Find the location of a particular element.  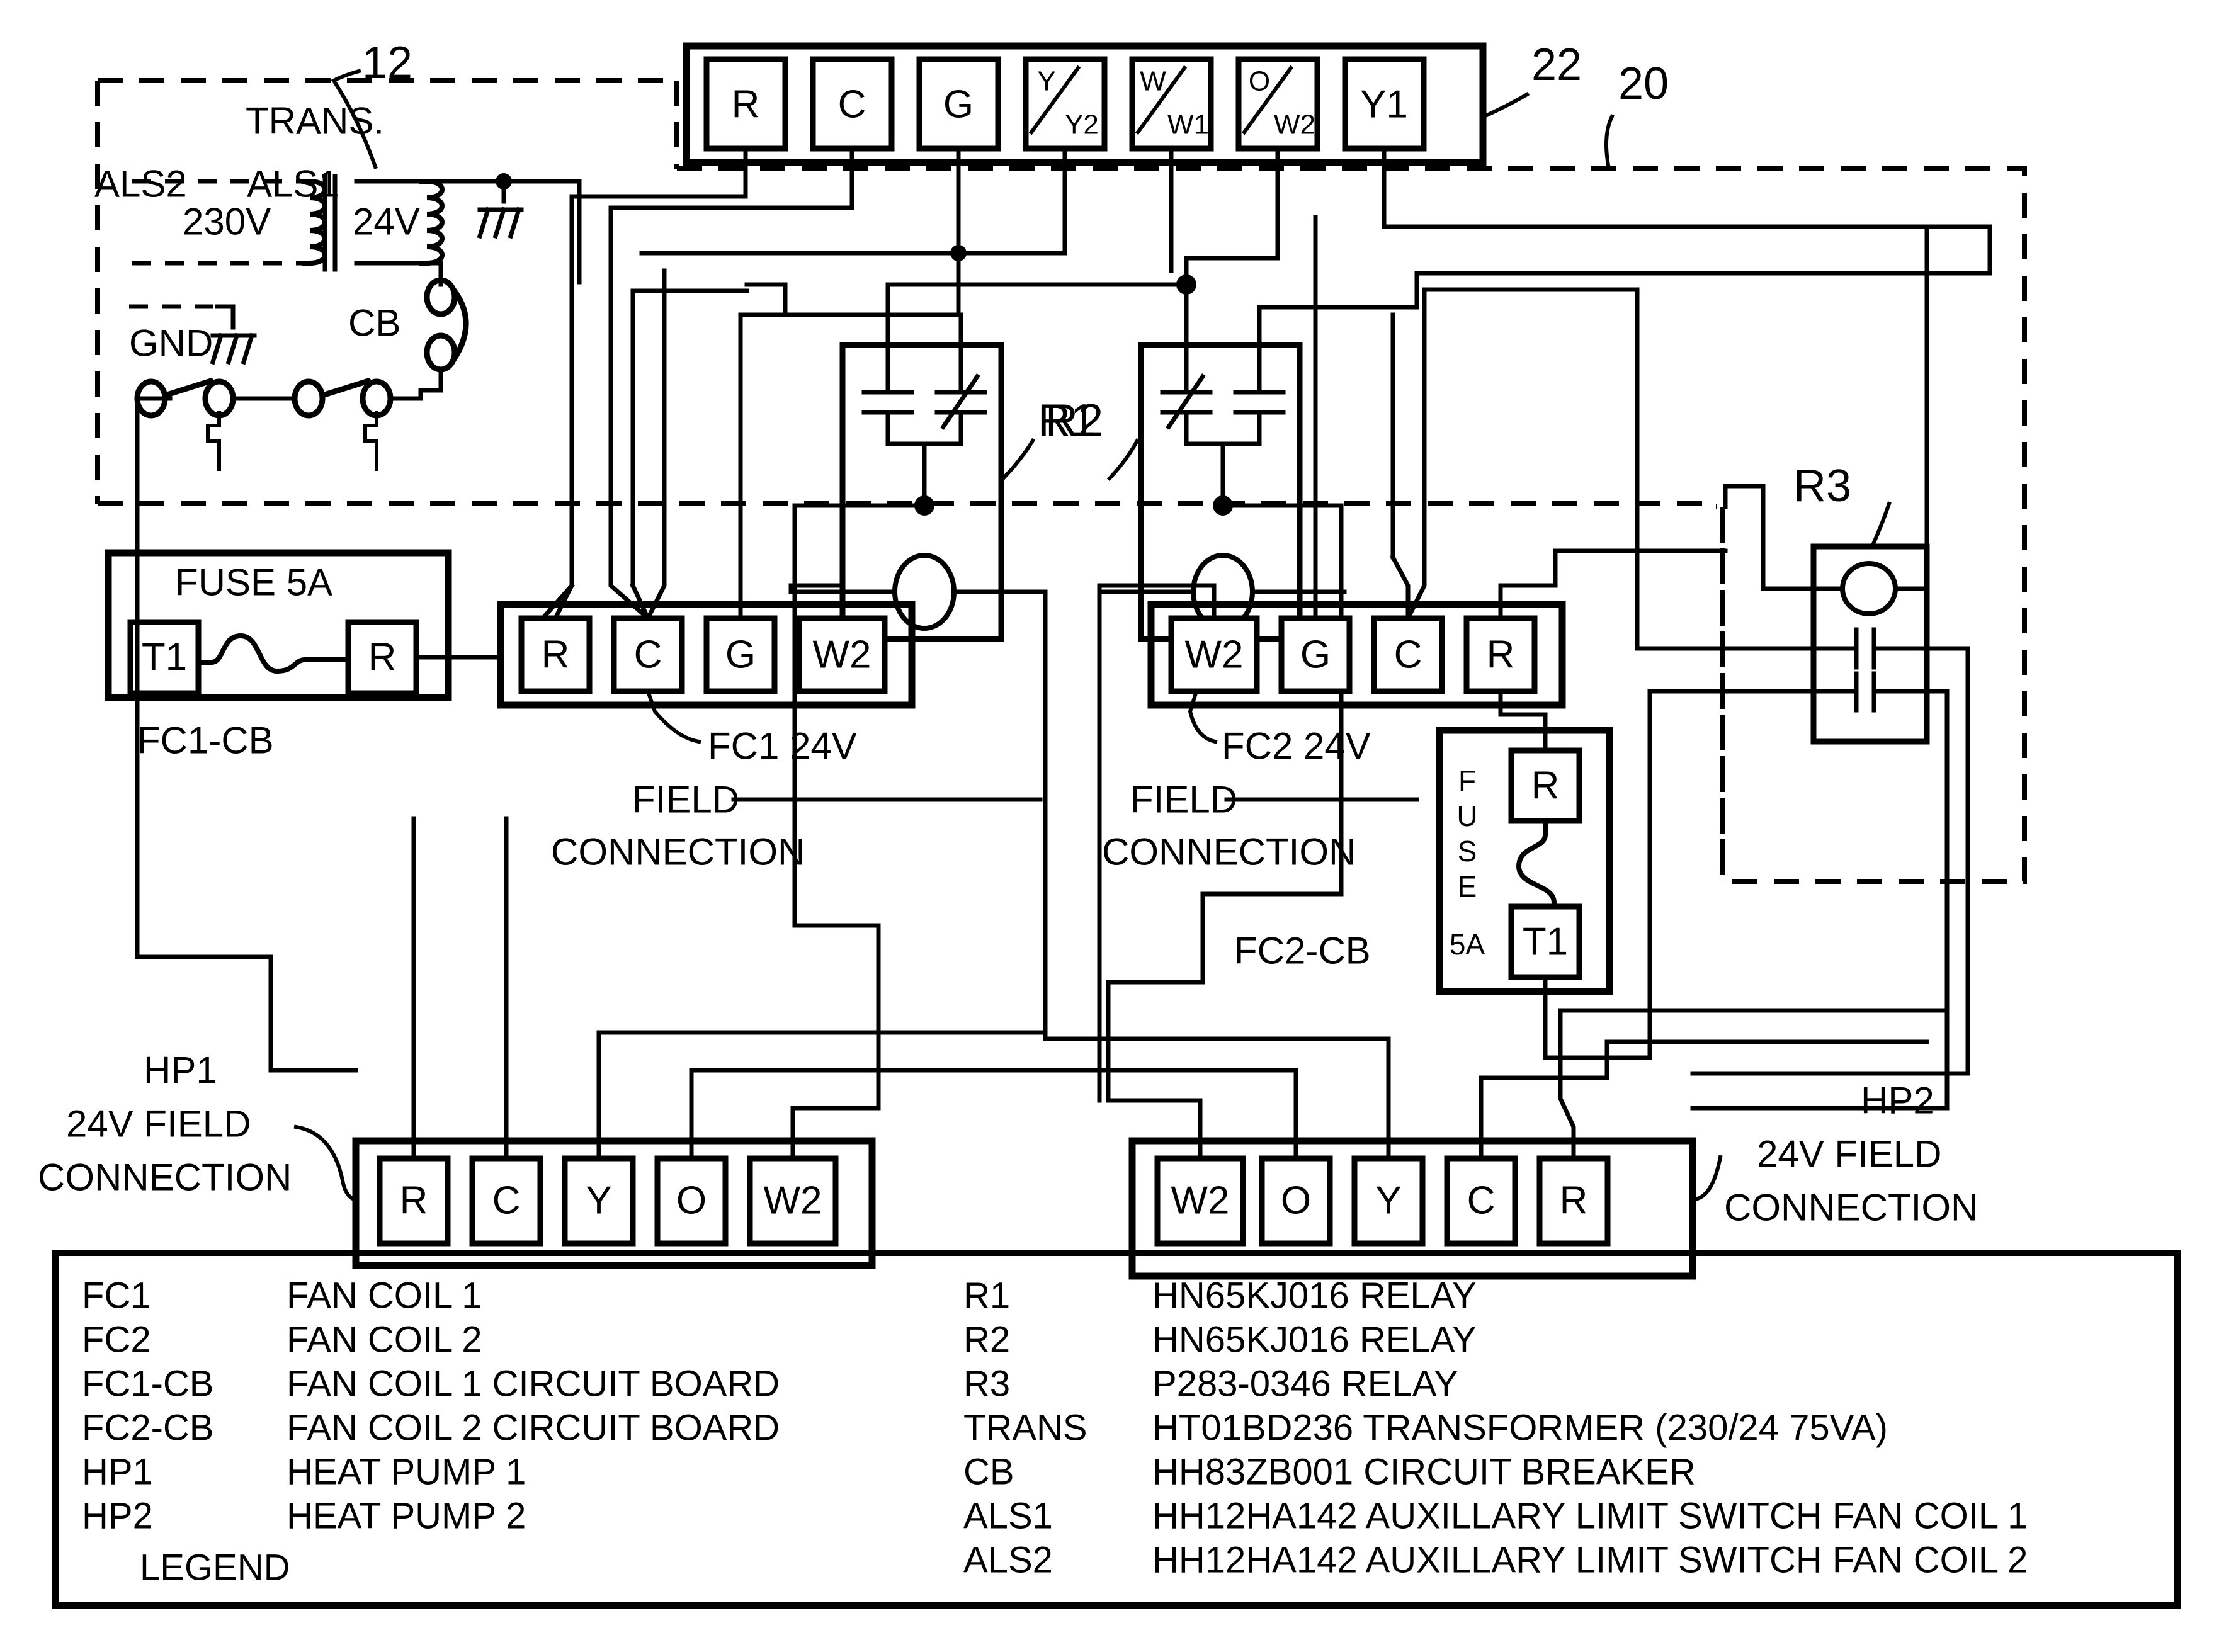

fc1-24v-terminal-label-2: G is located at coordinates (740, 655).